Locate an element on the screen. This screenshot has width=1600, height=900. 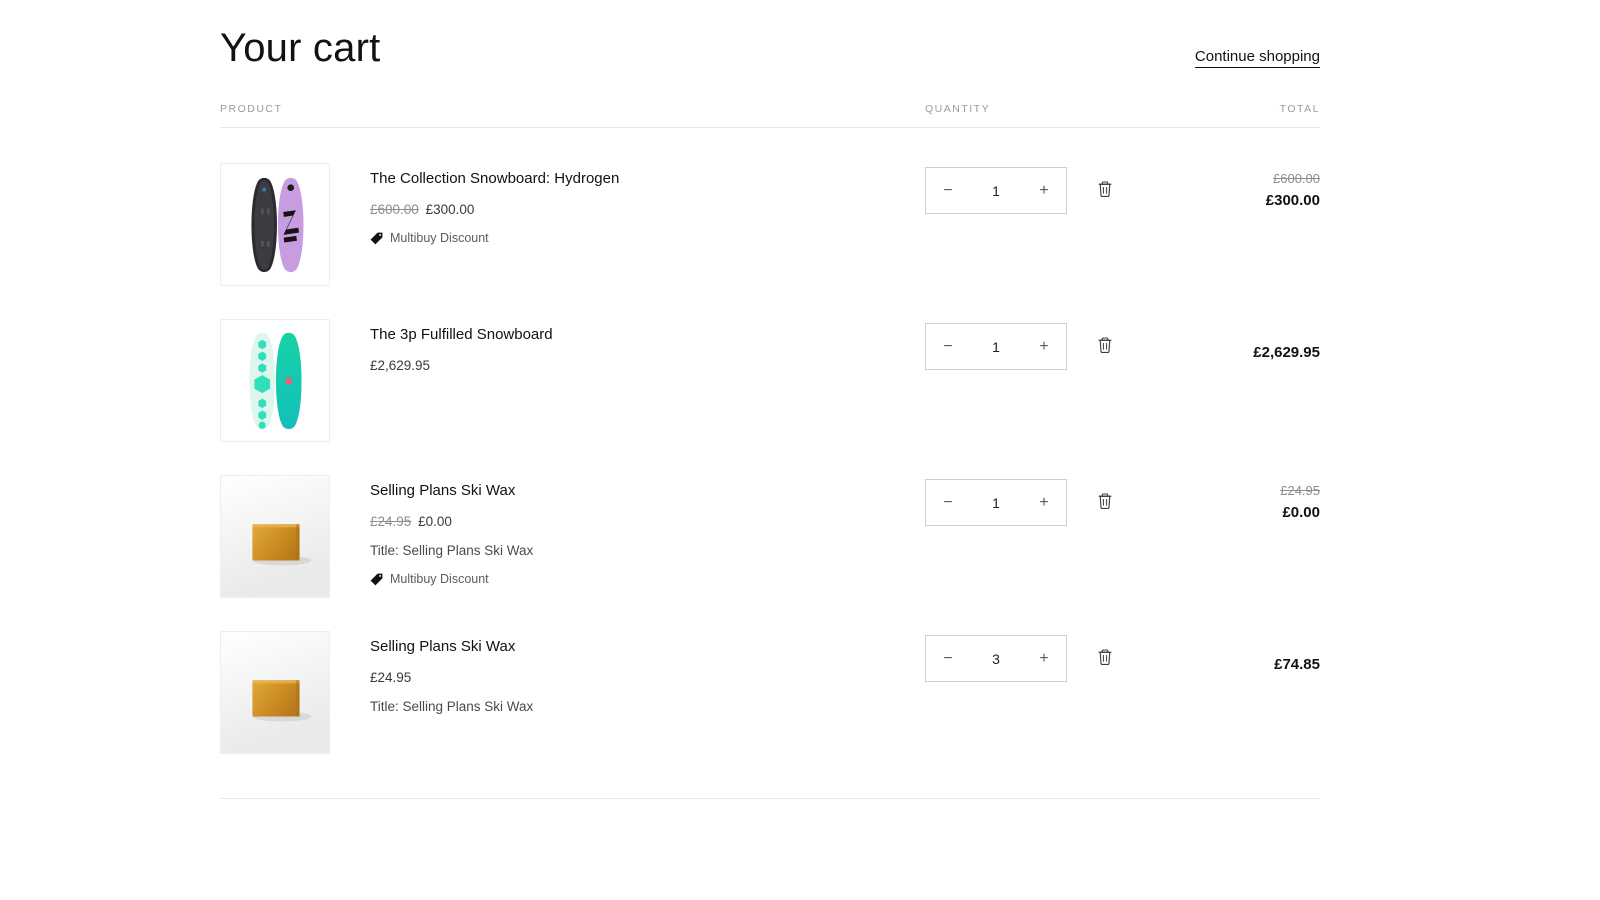
cart-header: Your cart Continue shopping is located at coordinates (770, 35).